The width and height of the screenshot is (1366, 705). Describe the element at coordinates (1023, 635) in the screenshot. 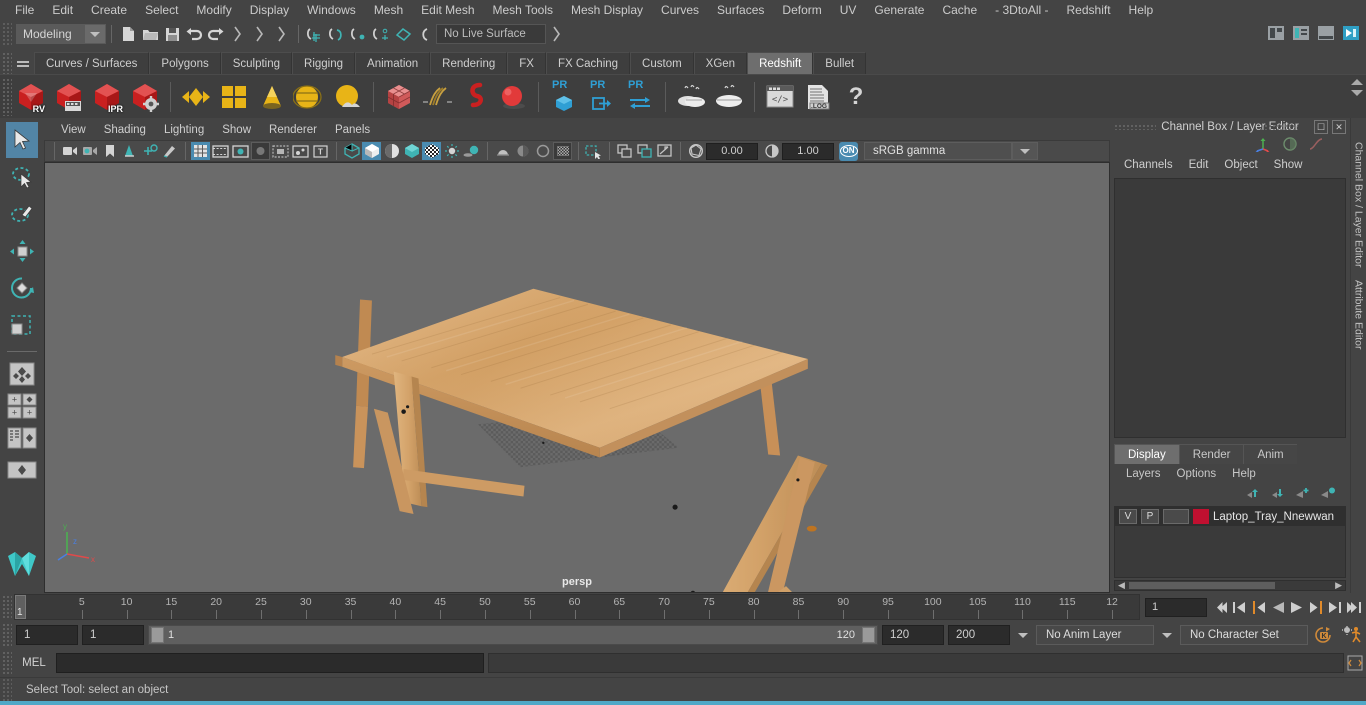

I see `anim-layer-chevron-down-icon` at that location.